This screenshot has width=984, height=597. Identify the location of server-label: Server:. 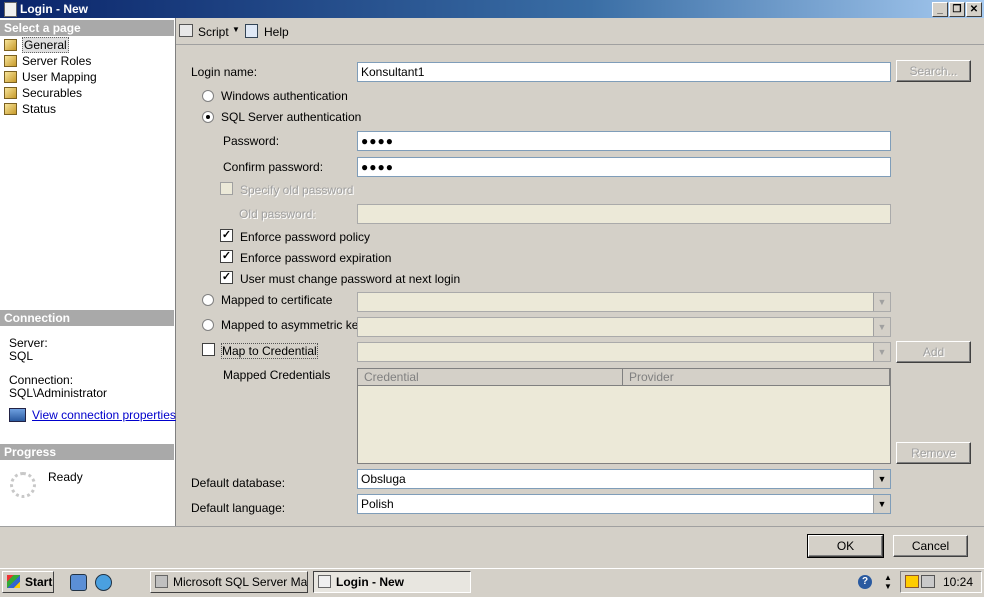
(28, 343).